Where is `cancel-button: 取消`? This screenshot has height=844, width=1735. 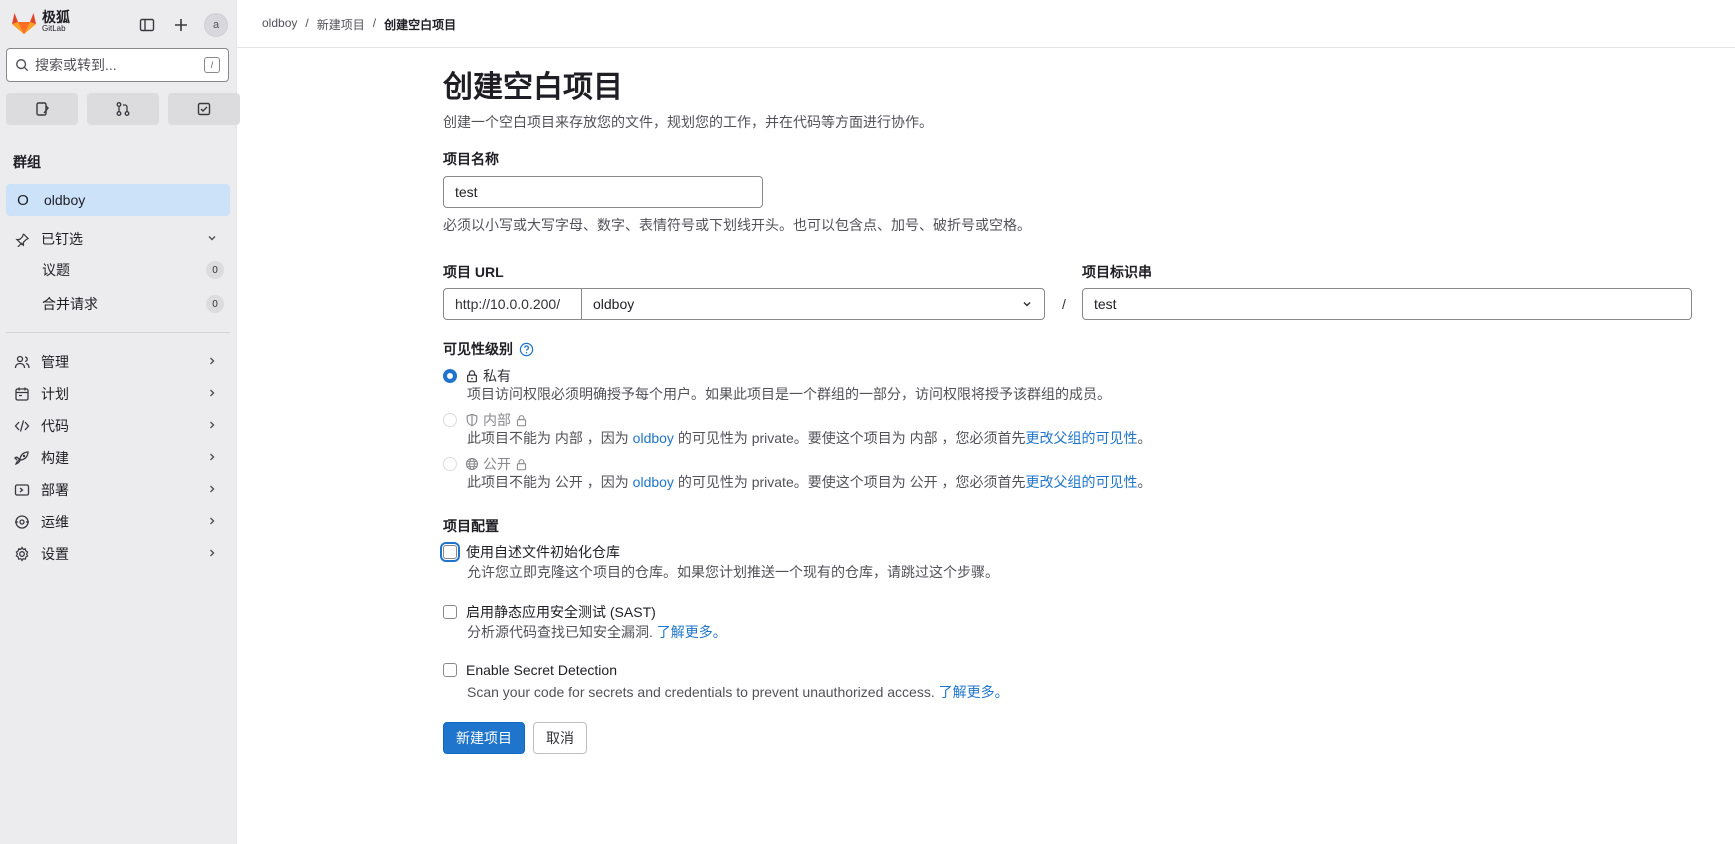
cancel-button: 取消 is located at coordinates (560, 738).